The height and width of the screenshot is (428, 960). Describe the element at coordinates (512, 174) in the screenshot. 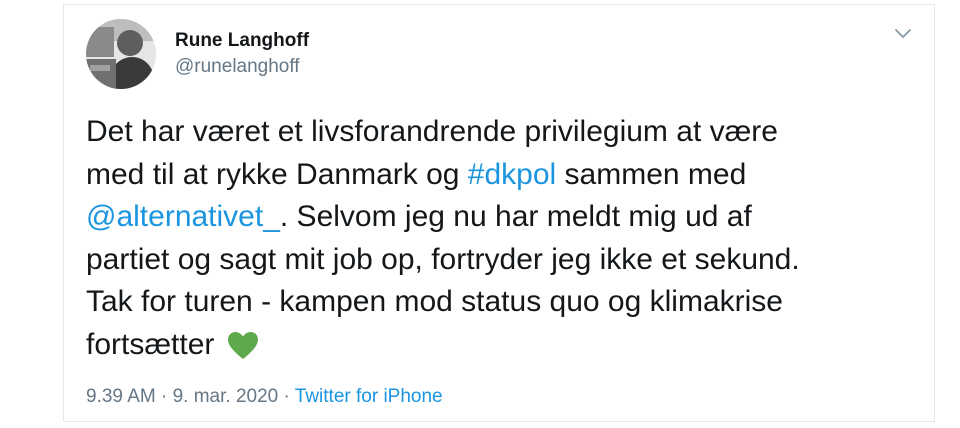

I see `hashtag-link: #dkpol` at that location.